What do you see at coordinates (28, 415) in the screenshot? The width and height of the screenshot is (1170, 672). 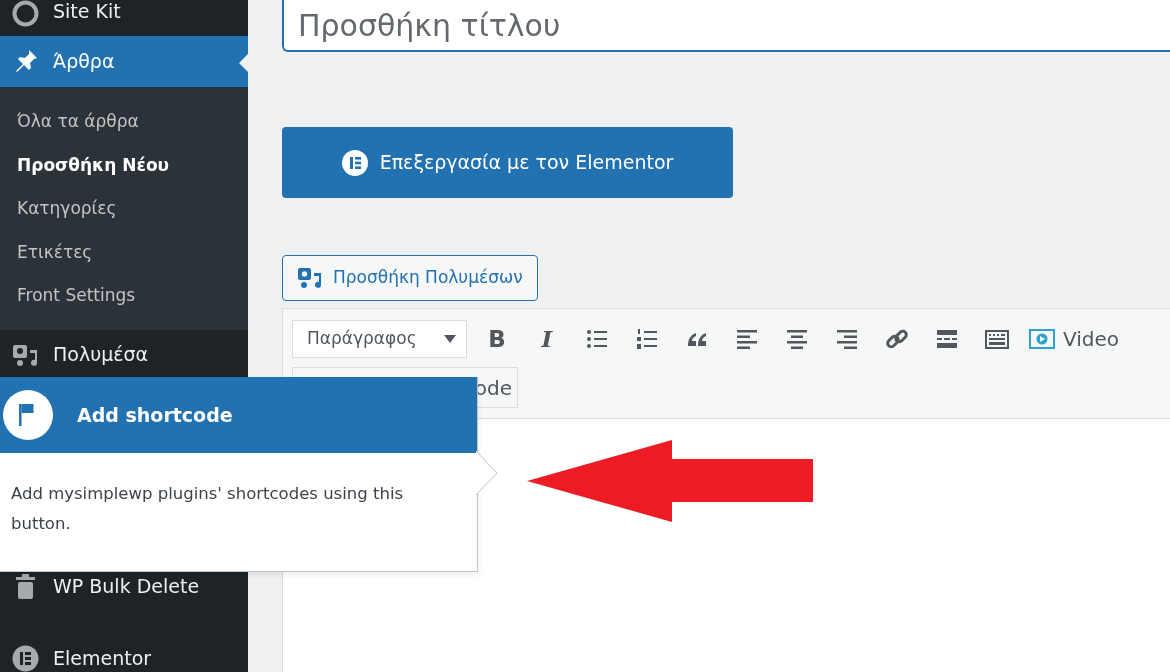 I see `flag-icon` at bounding box center [28, 415].